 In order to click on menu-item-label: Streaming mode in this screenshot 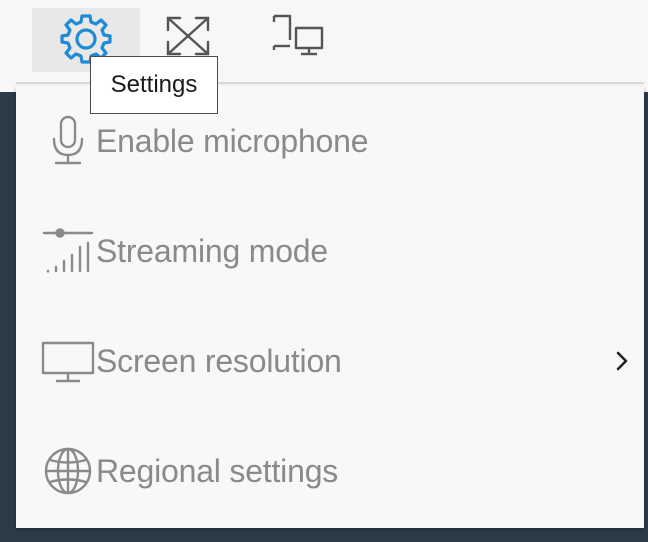, I will do `click(212, 250)`.